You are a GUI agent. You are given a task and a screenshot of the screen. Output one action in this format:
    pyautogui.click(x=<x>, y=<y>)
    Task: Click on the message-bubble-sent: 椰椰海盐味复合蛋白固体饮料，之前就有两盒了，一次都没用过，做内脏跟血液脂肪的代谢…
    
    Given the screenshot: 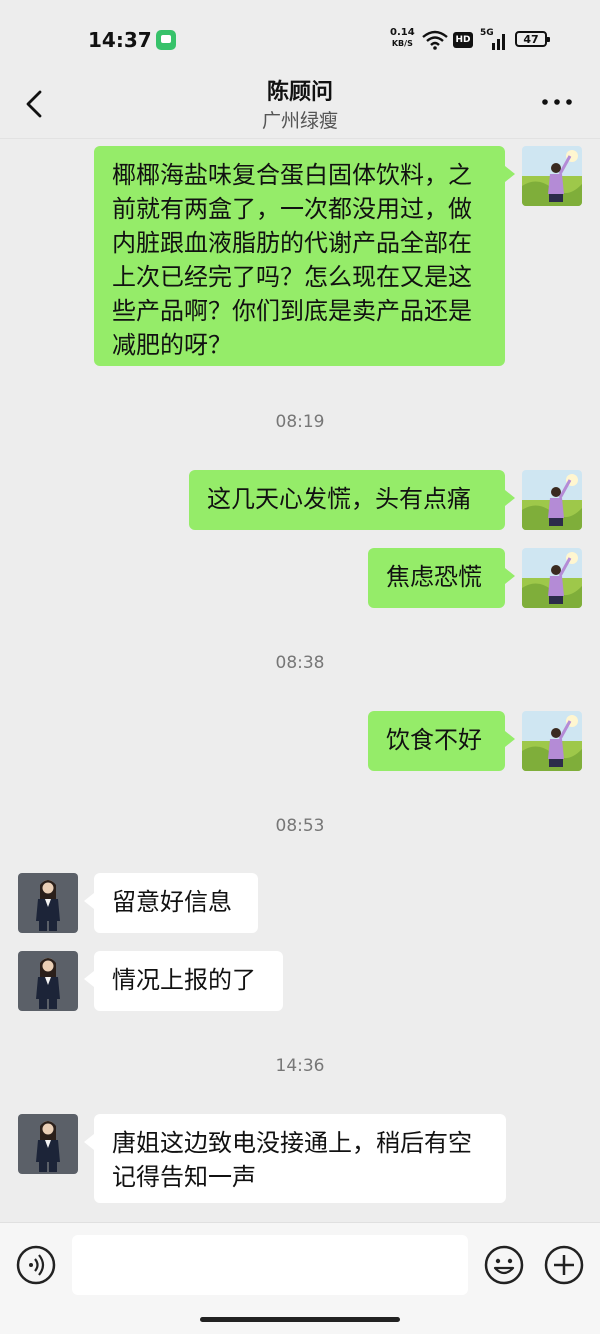 What is the action you would take?
    pyautogui.click(x=304, y=256)
    